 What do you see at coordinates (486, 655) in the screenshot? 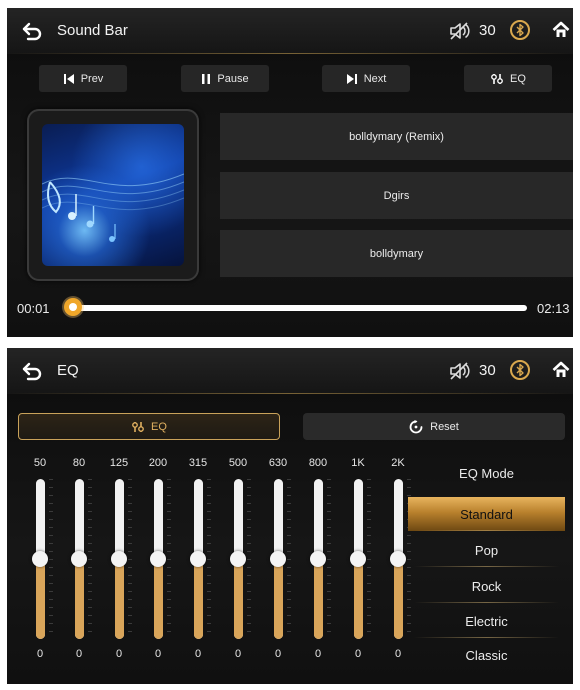
I see `eq-mode-classic: Classic` at bounding box center [486, 655].